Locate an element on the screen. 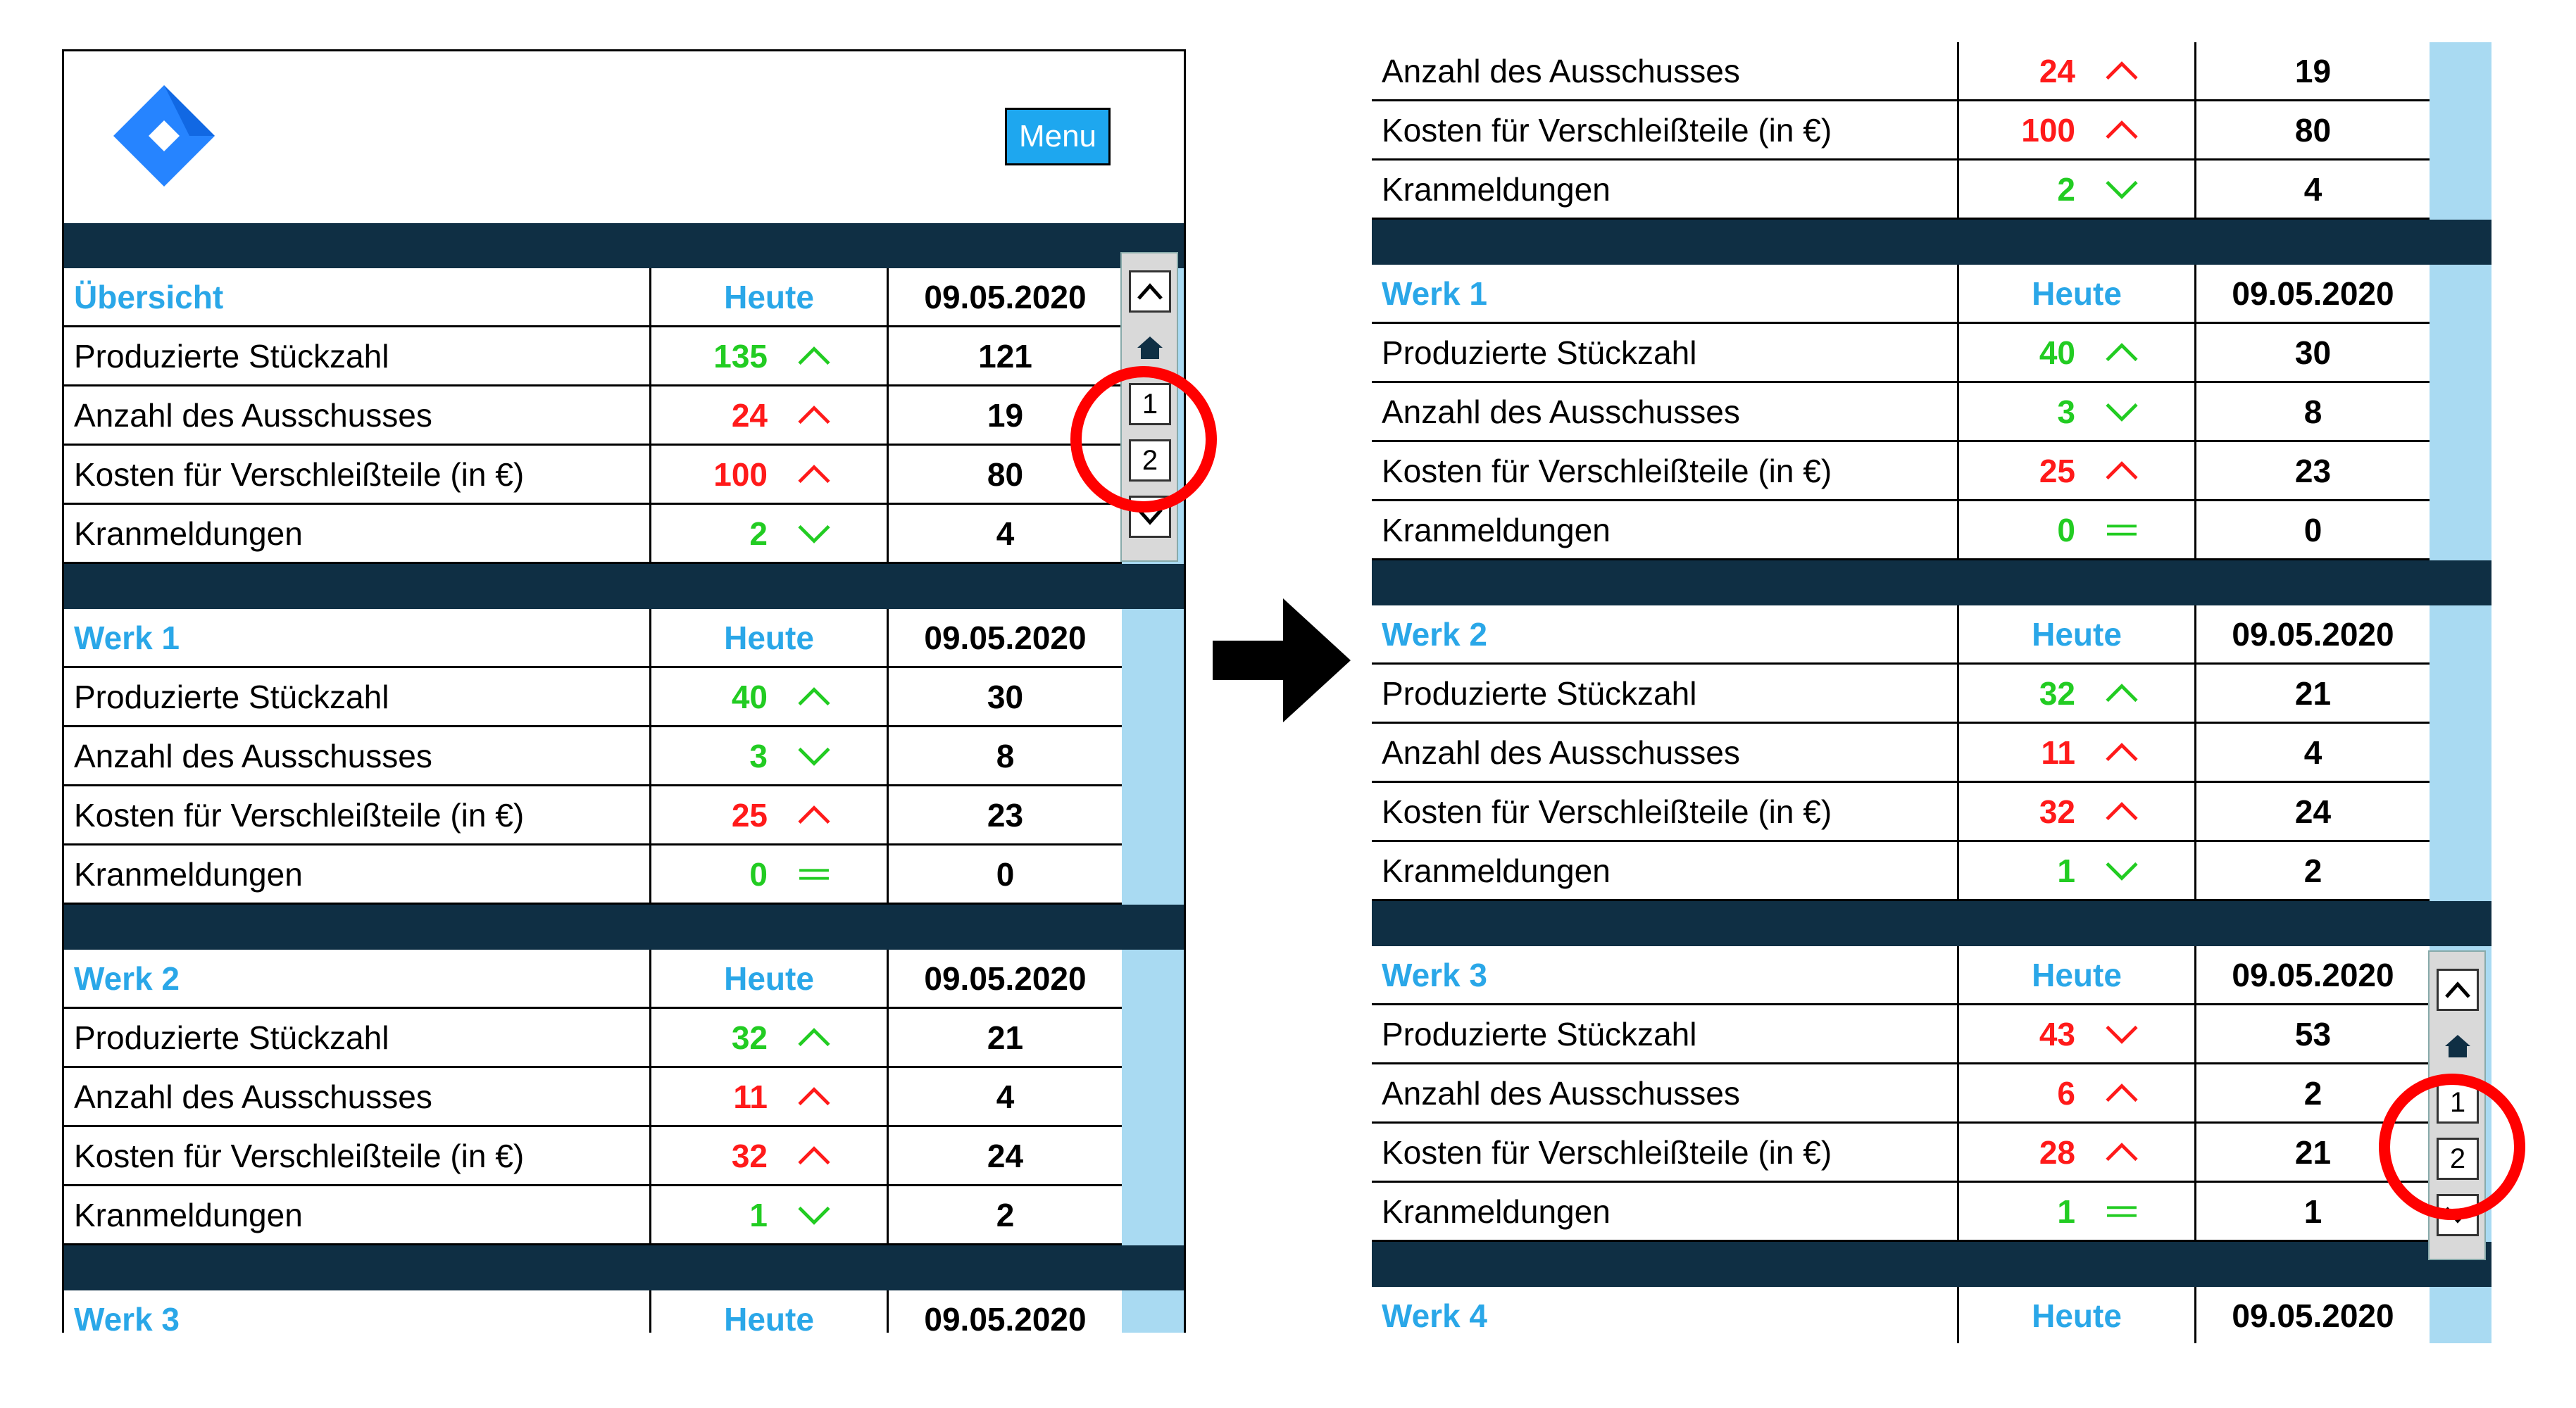  jira-logo-icon is located at coordinates (164, 136).